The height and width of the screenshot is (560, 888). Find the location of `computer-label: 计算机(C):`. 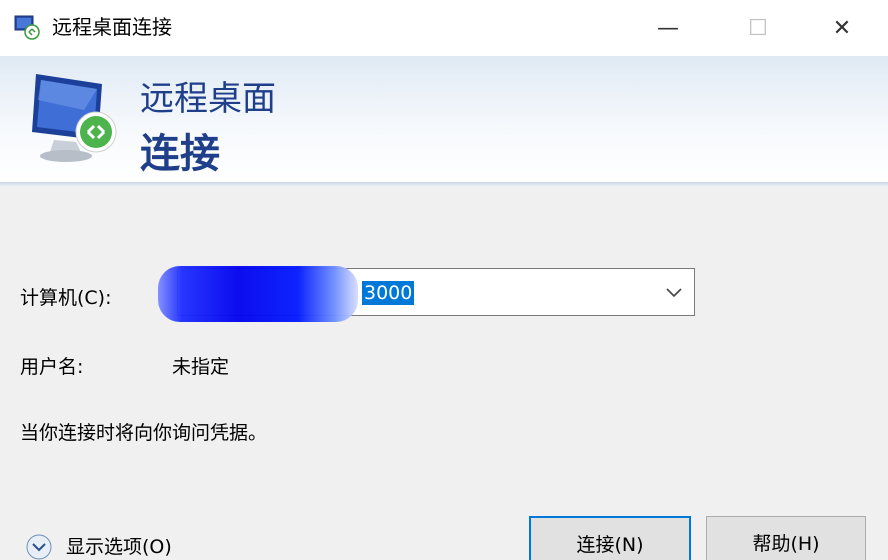

computer-label: 计算机(C): is located at coordinates (66, 298).